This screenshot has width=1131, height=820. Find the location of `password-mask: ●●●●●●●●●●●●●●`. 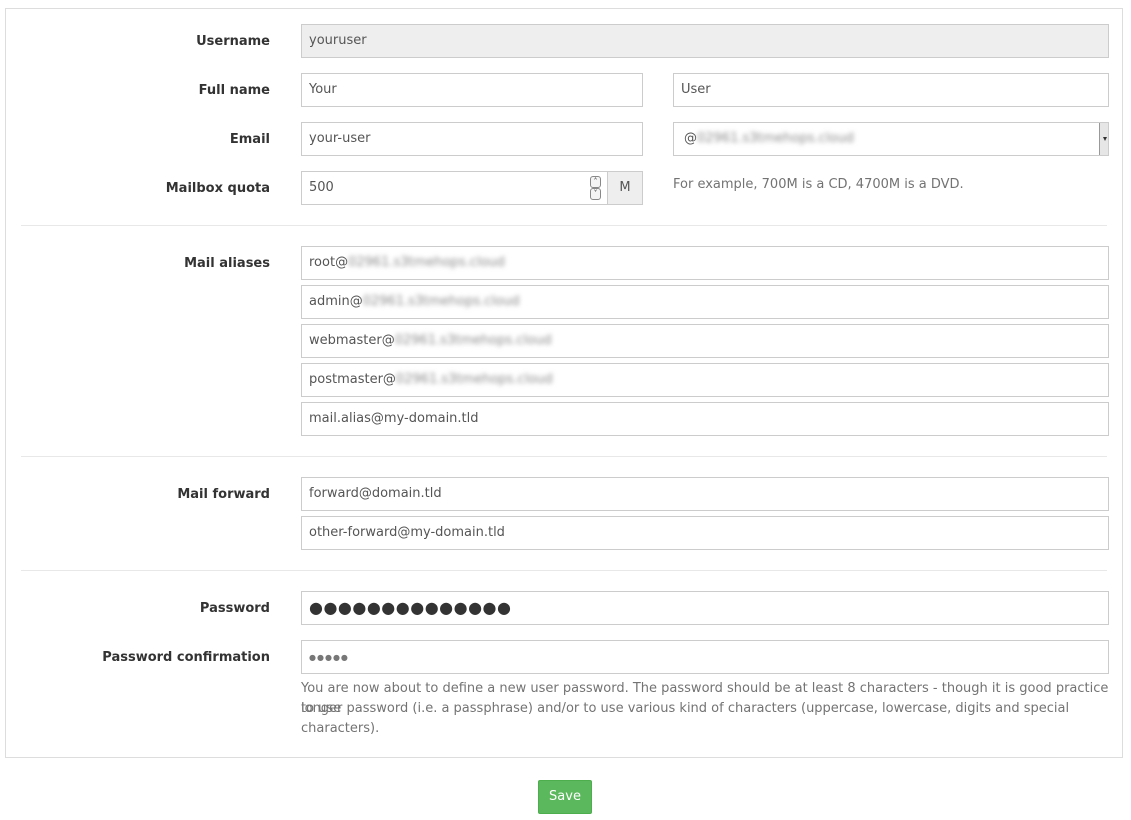

password-mask: ●●●●●●●●●●●●●● is located at coordinates (410, 607).